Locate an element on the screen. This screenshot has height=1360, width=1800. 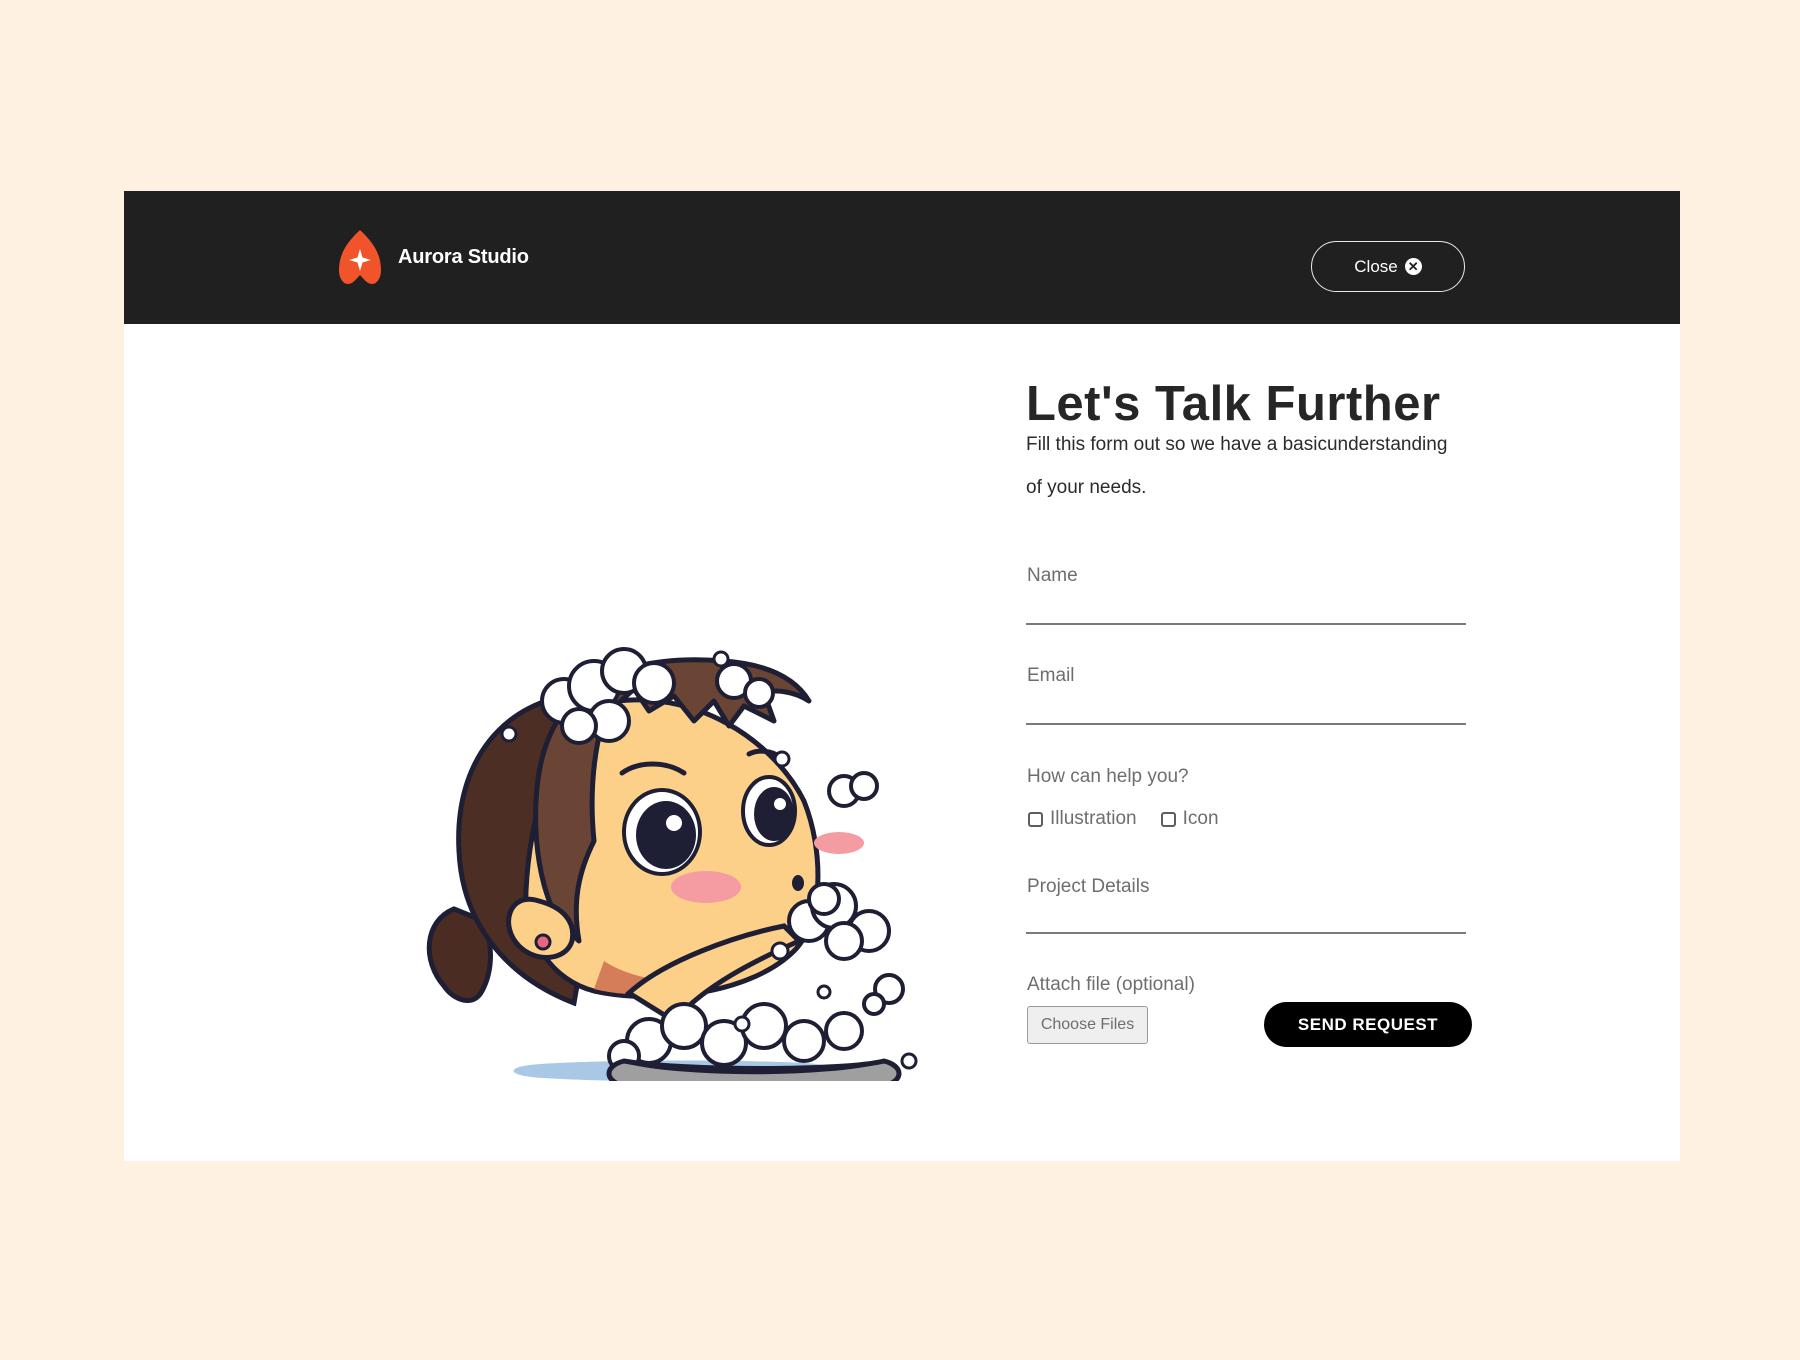
email-label: Email is located at coordinates (1051, 675).